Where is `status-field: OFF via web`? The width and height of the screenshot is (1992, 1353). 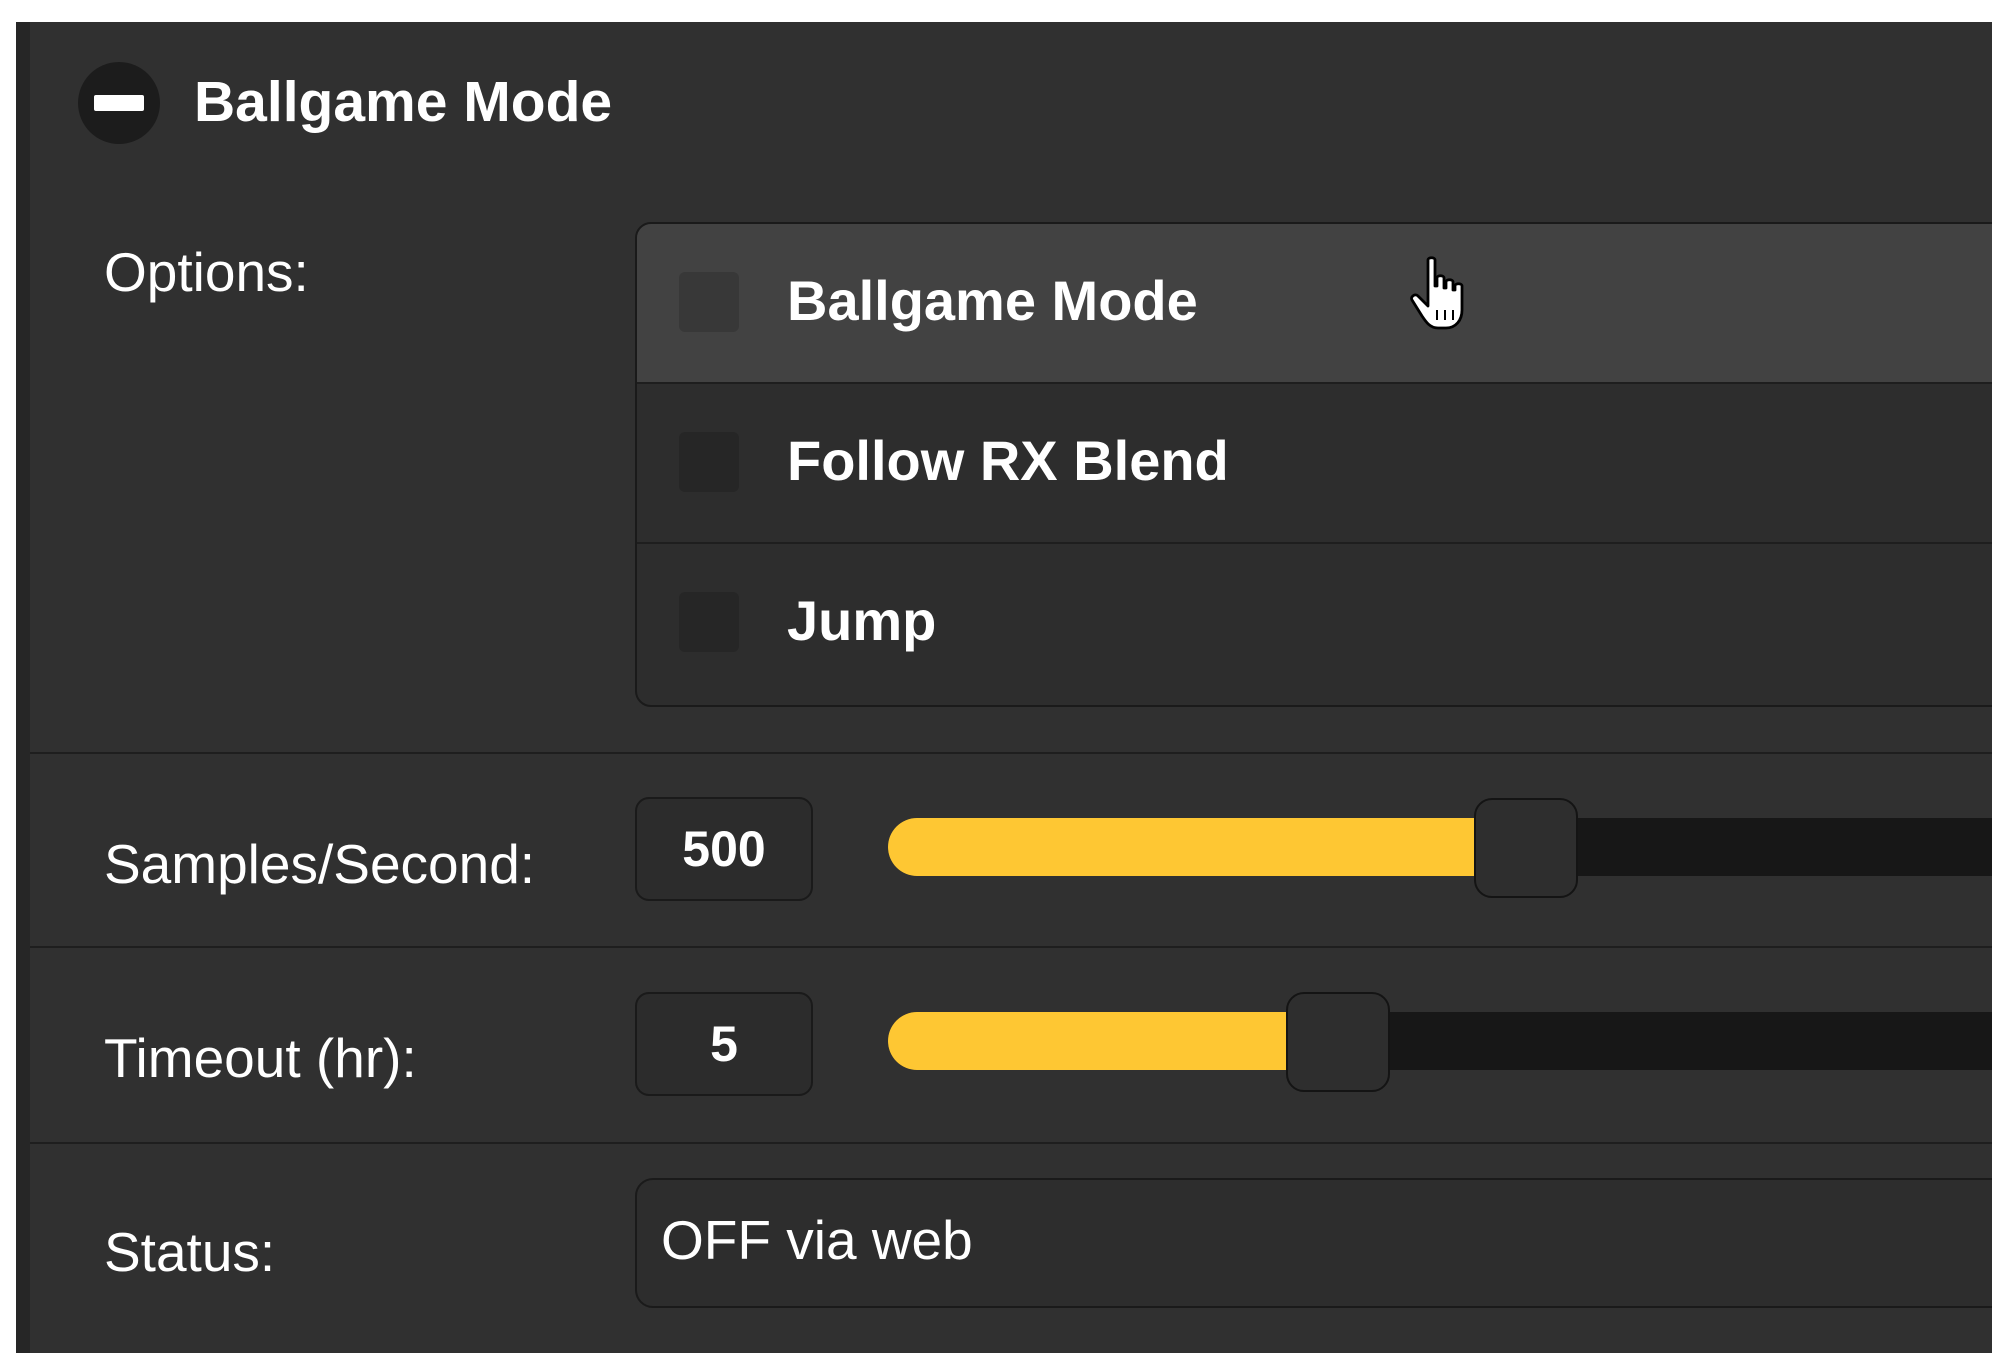 status-field: OFF via web is located at coordinates (1313, 1243).